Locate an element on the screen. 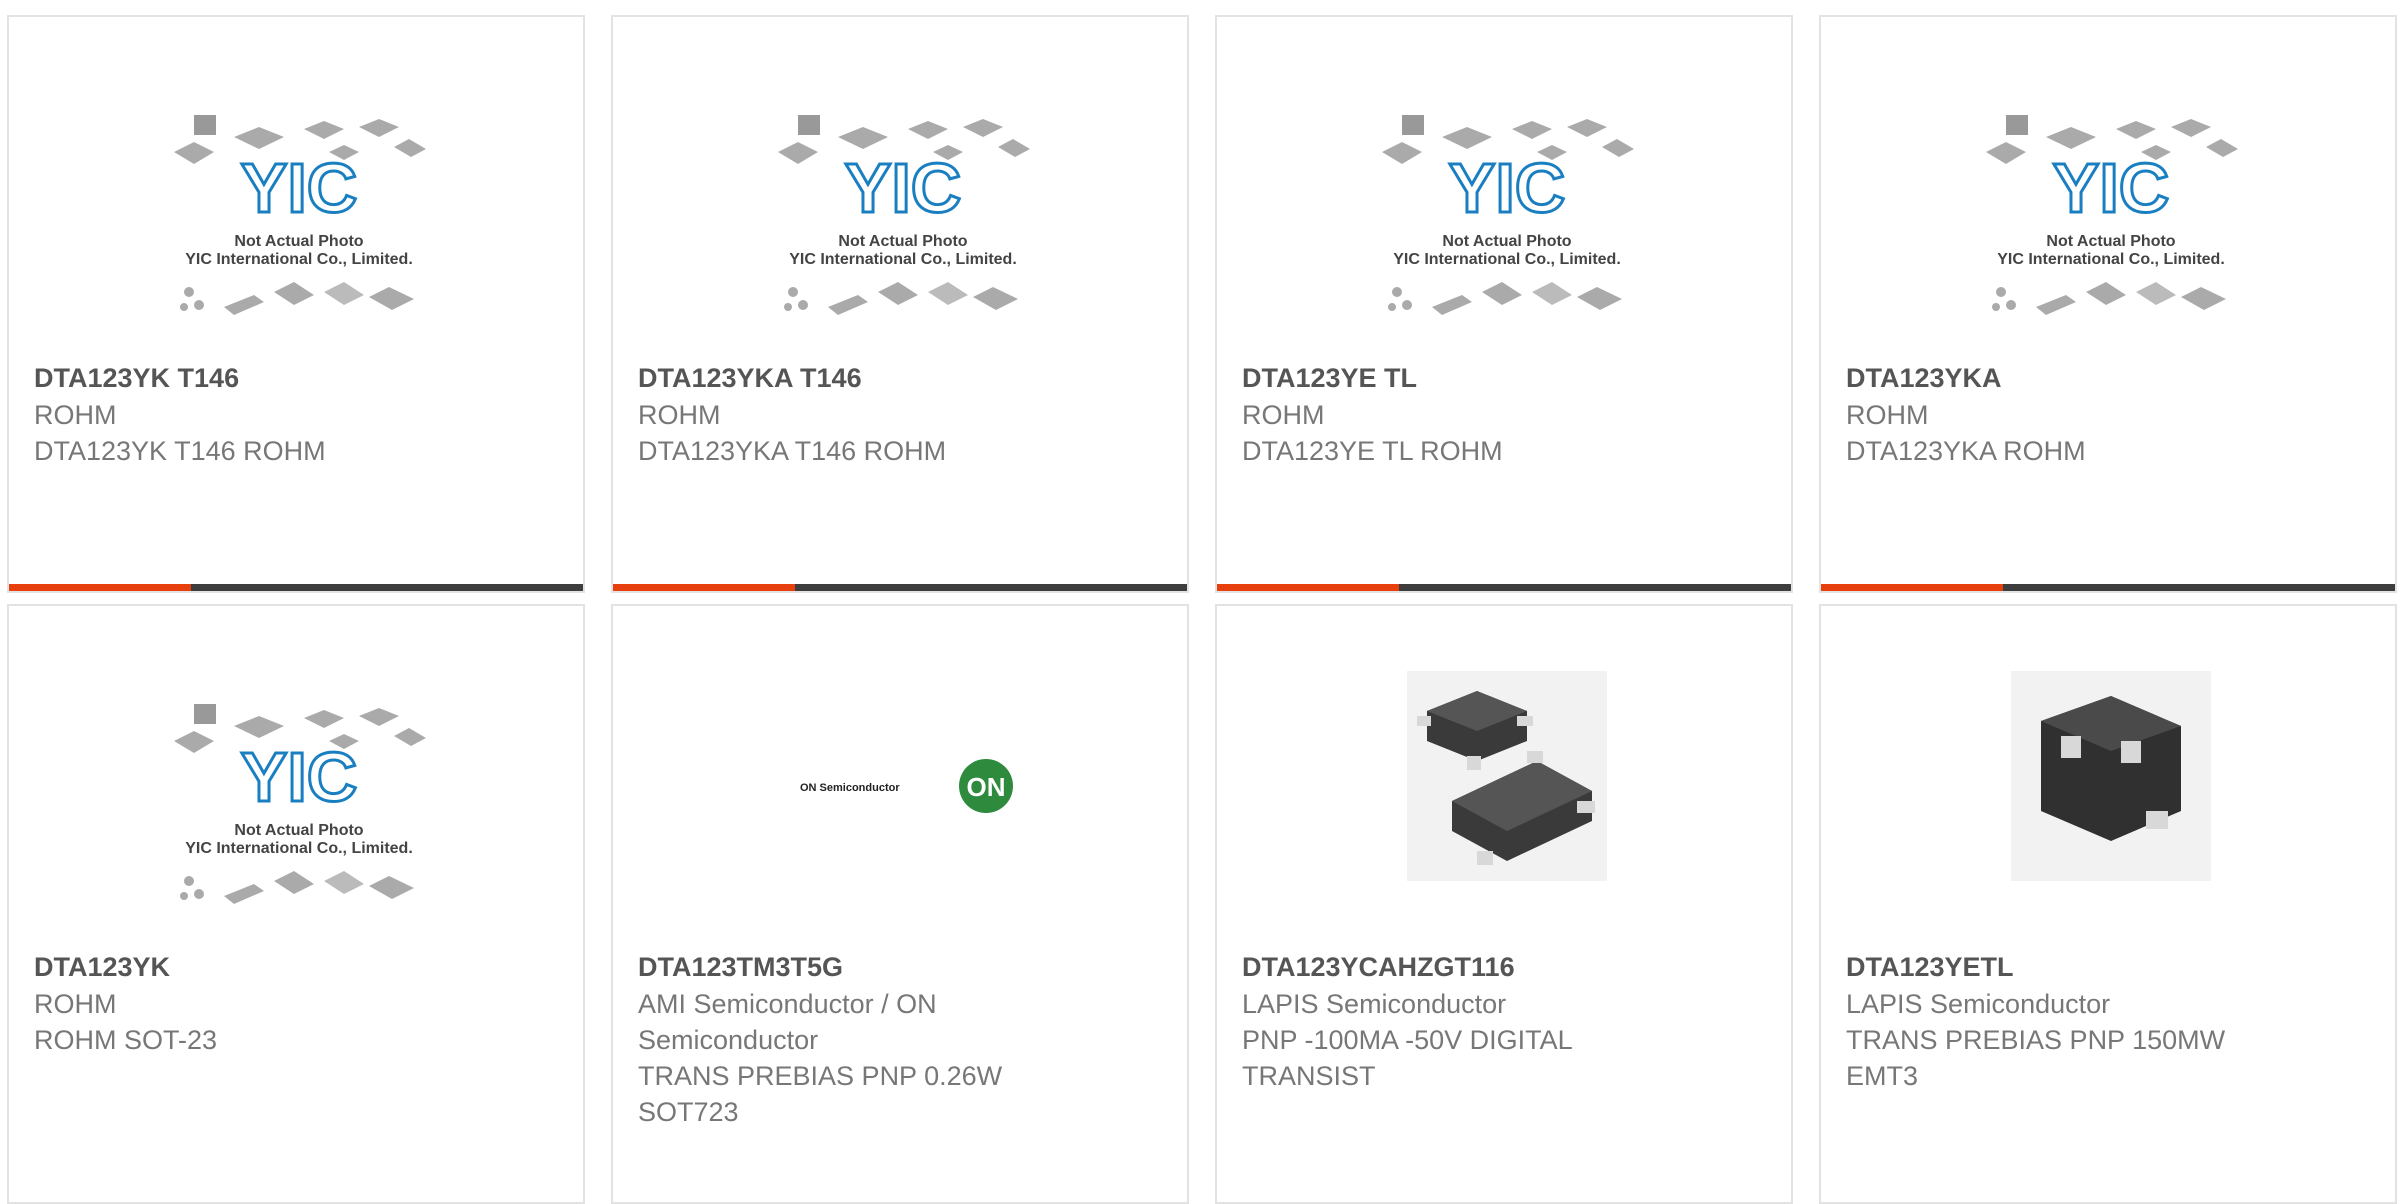 The image size is (2400, 1204). description: DTA123YKA ROHM is located at coordinates (1966, 451).